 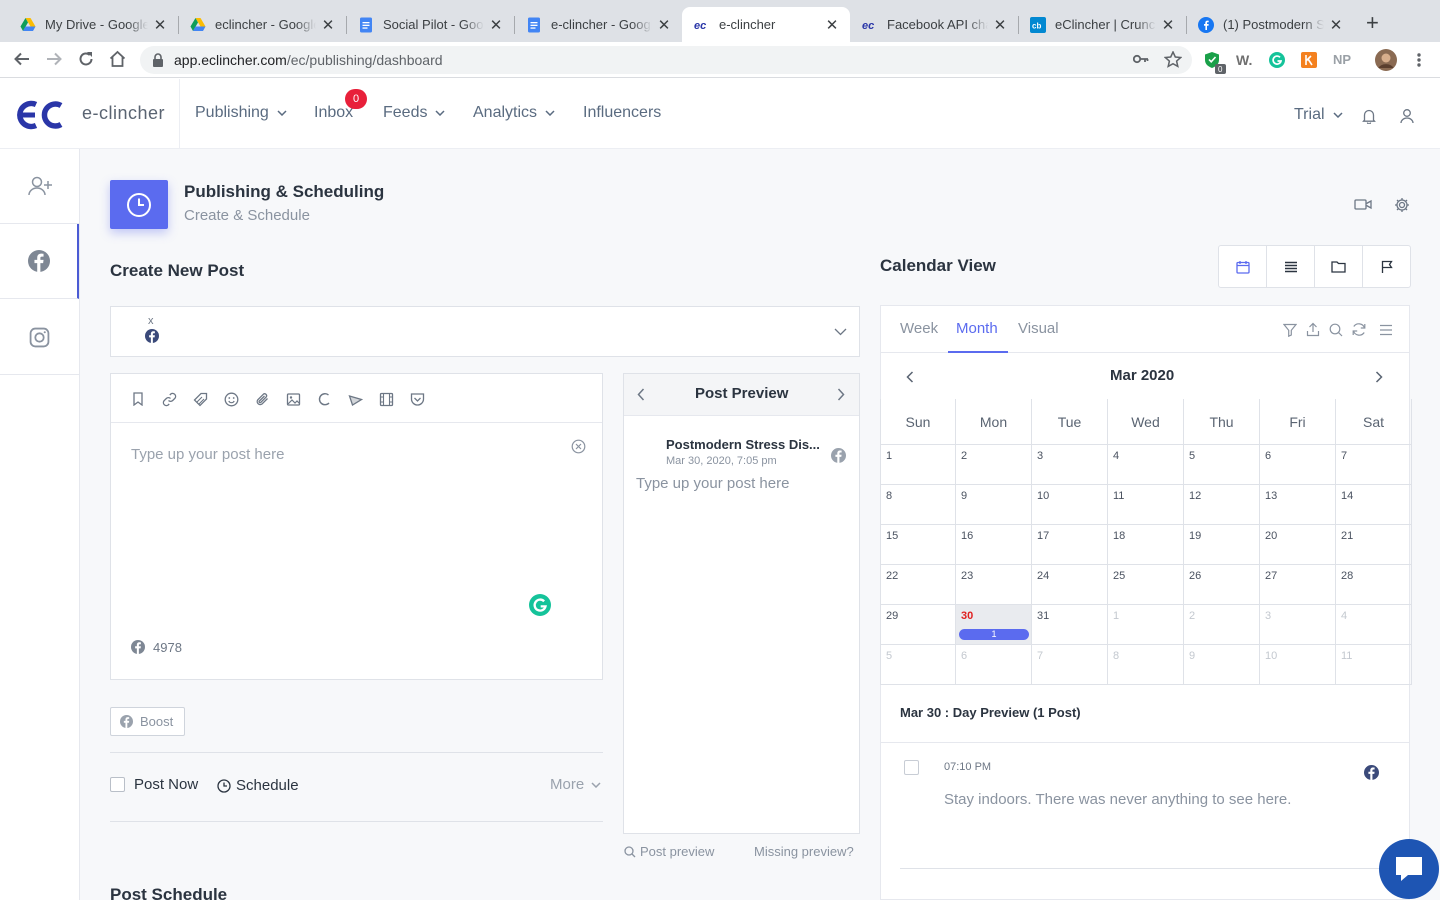 What do you see at coordinates (934, 24) in the screenshot?
I see `browser-tab: ec Facebook API changes ✕` at bounding box center [934, 24].